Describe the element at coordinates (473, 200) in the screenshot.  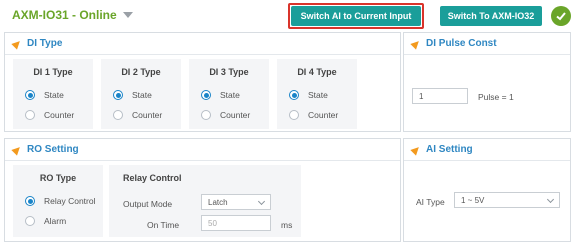
I see `ai-type-value: 1 ~ 5V` at that location.